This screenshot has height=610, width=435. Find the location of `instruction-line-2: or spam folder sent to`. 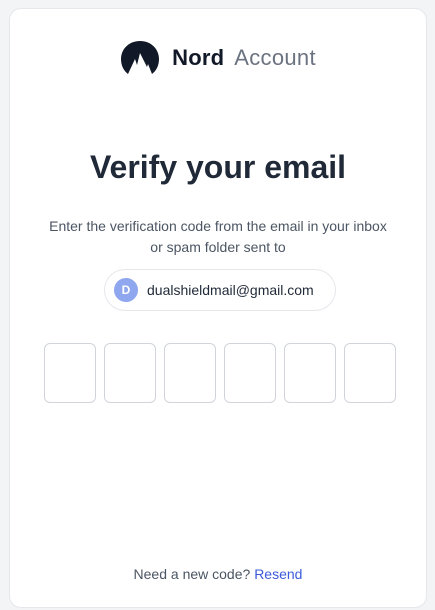

instruction-line-2: or spam folder sent to is located at coordinates (218, 247).